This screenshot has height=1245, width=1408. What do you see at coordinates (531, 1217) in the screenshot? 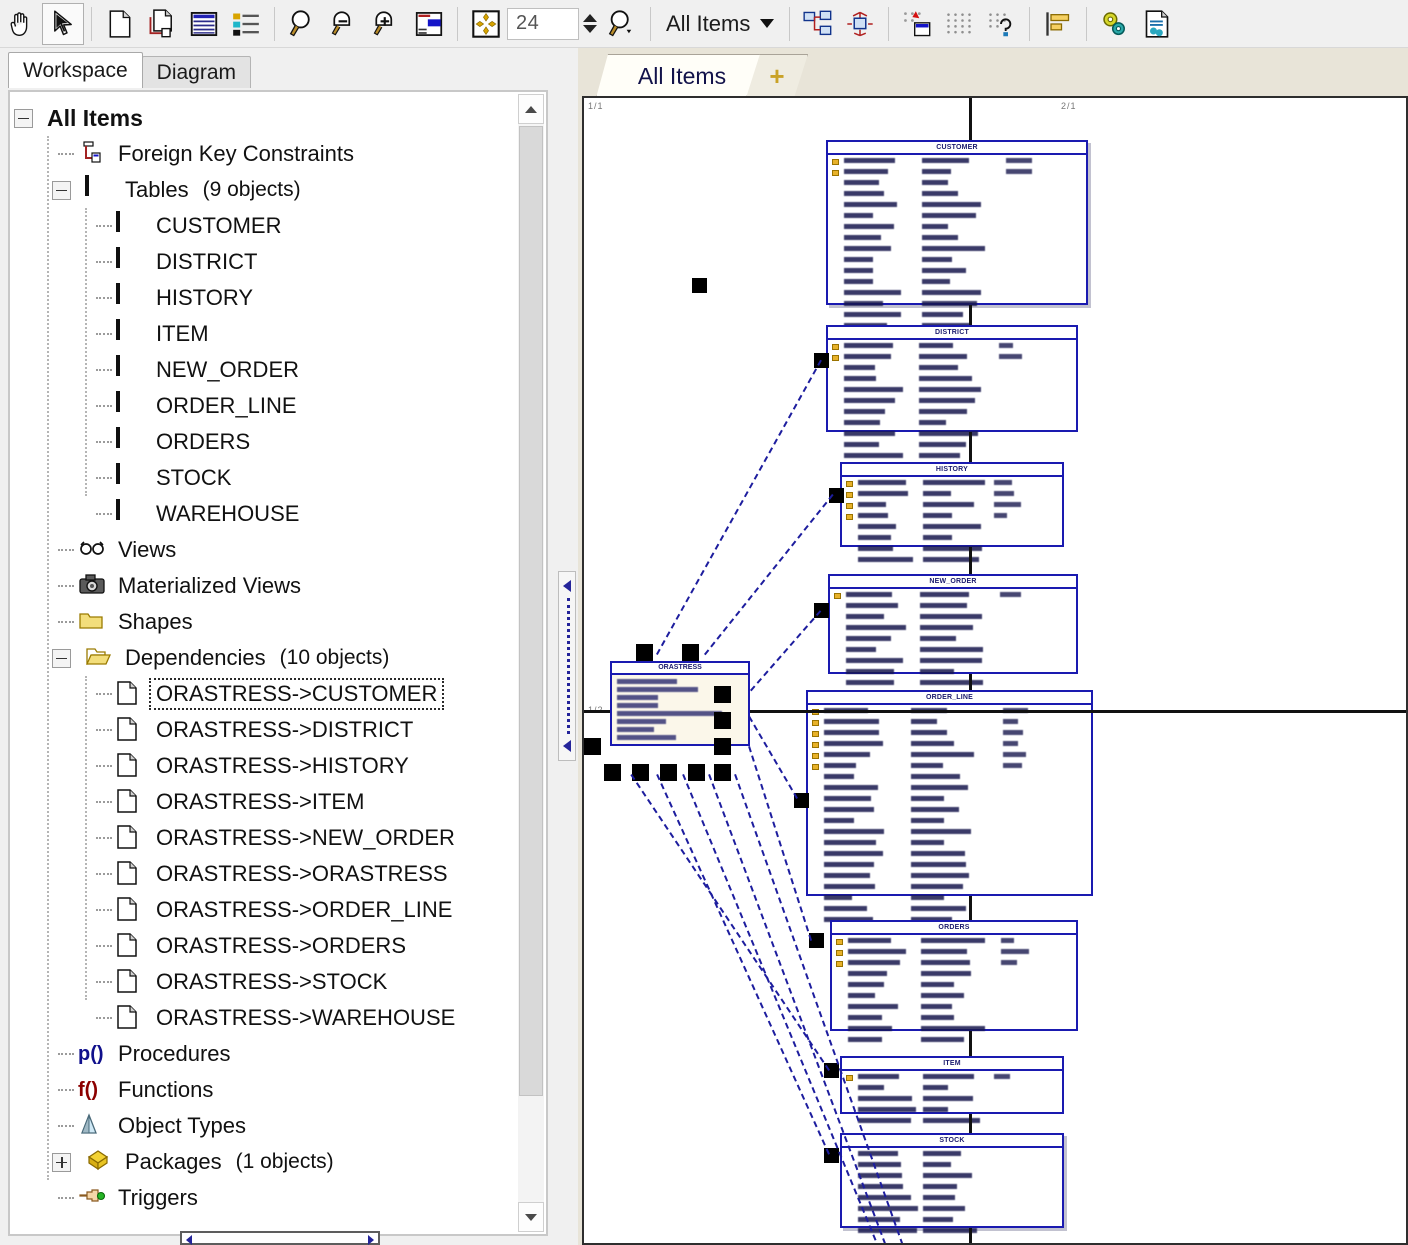
I see `tree-scroll-down-button` at bounding box center [531, 1217].